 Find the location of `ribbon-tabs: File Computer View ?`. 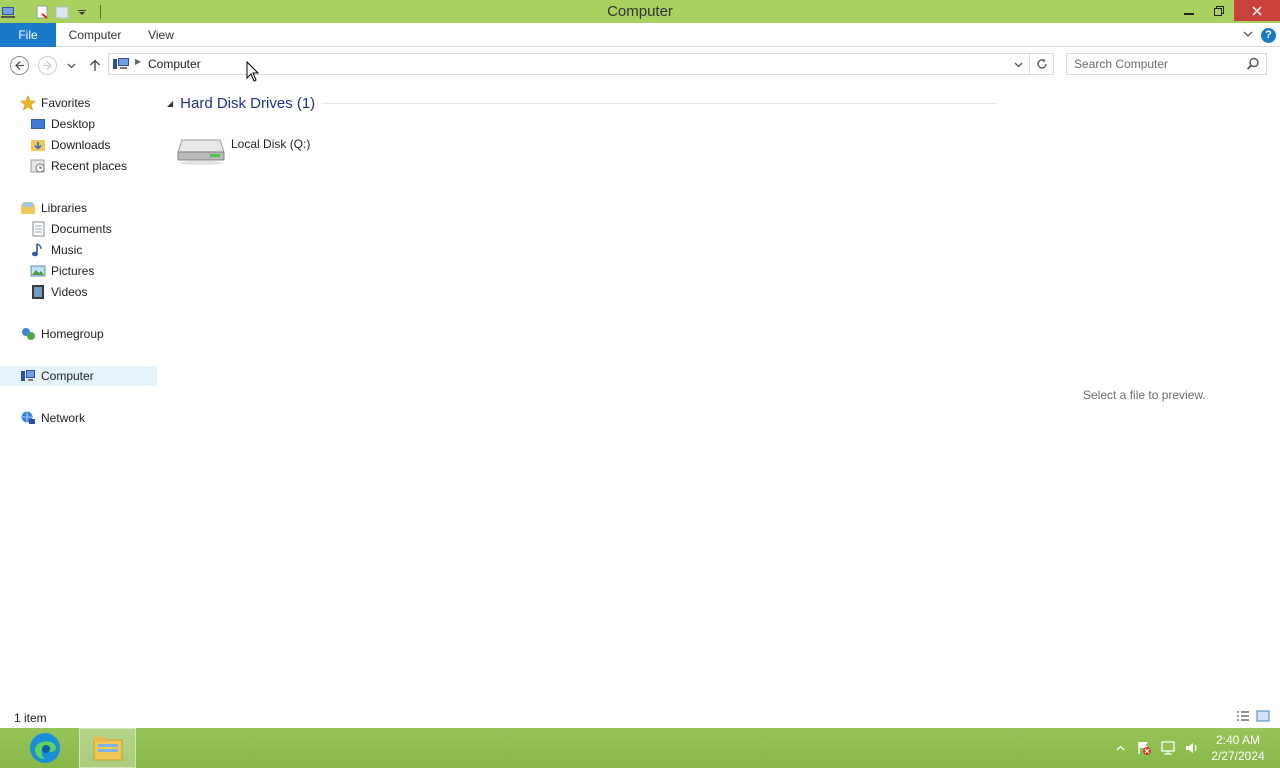

ribbon-tabs: File Computer View ? is located at coordinates (640, 35).